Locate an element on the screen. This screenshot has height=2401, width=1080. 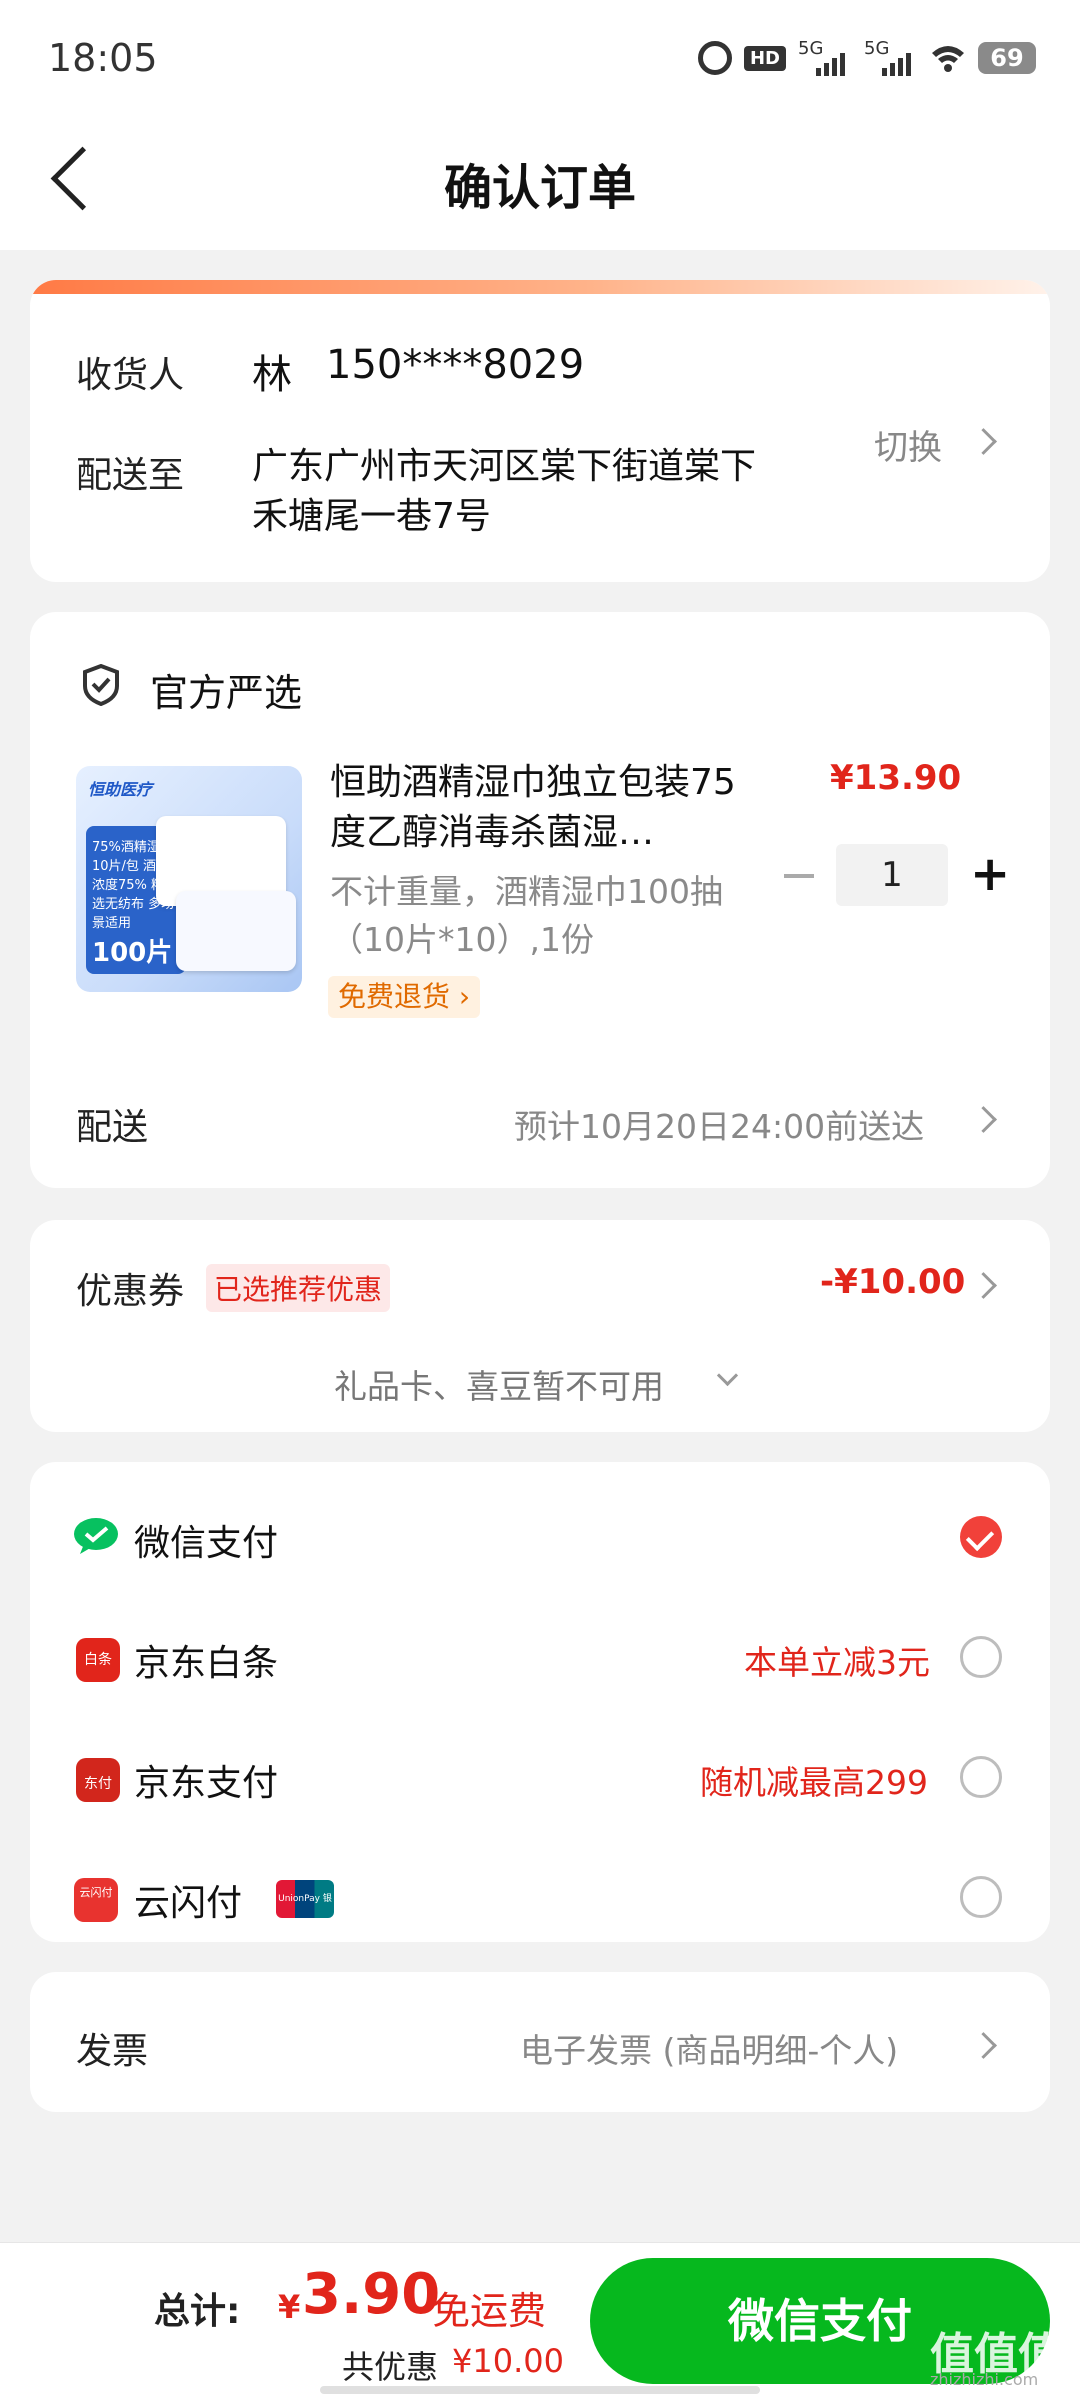
saving-value: ¥10.00 is located at coordinates (508, 2361).